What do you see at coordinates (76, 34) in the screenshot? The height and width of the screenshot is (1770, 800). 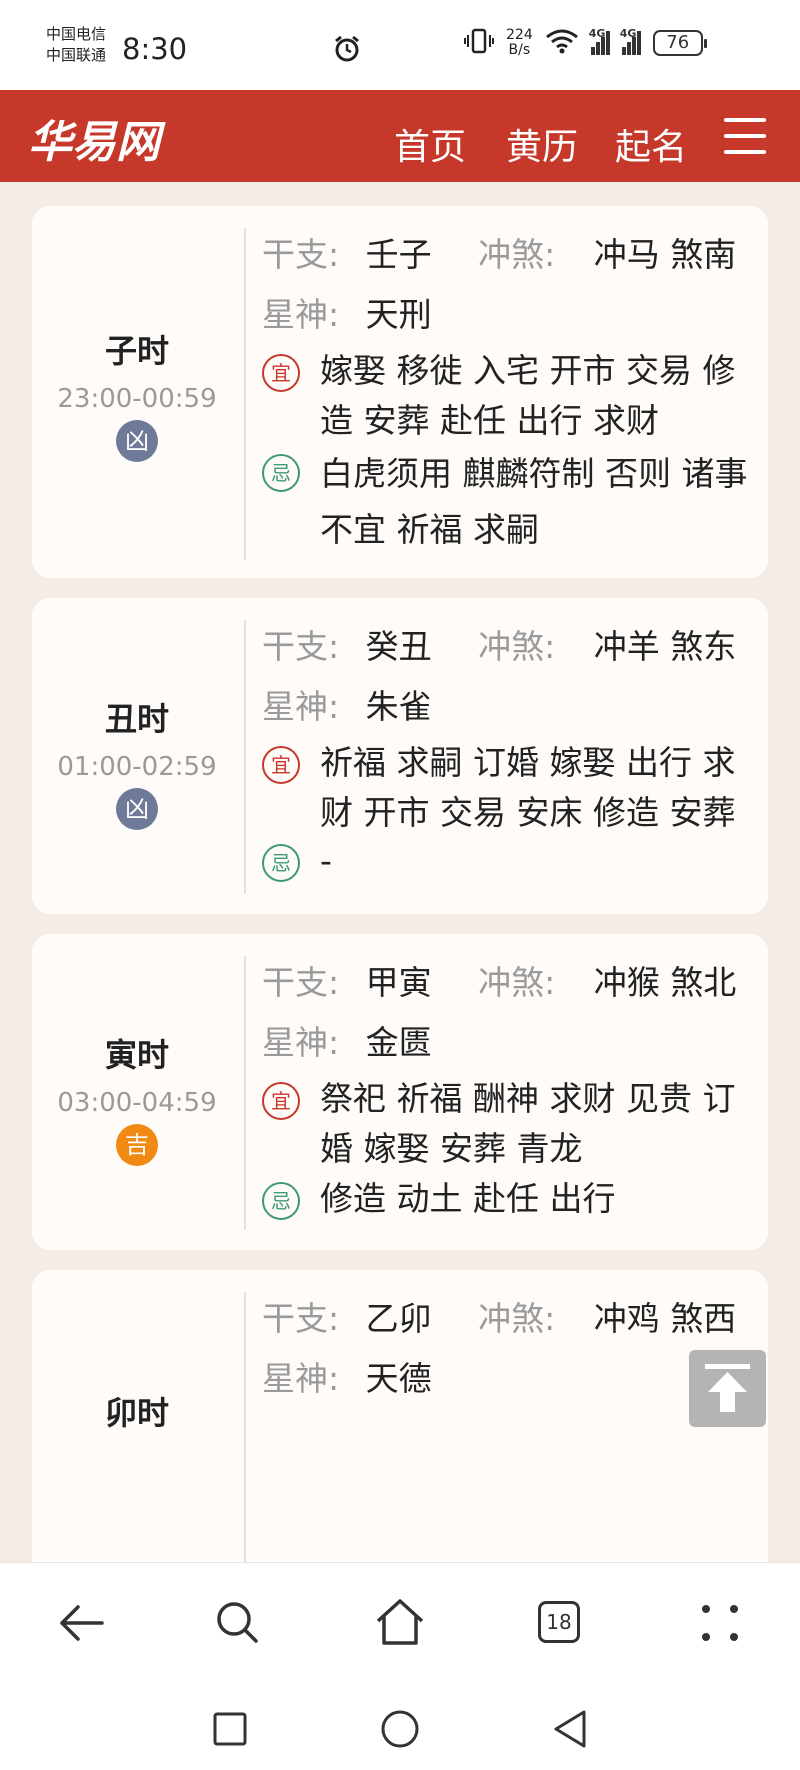 I see `carrier-1: 中国电信` at bounding box center [76, 34].